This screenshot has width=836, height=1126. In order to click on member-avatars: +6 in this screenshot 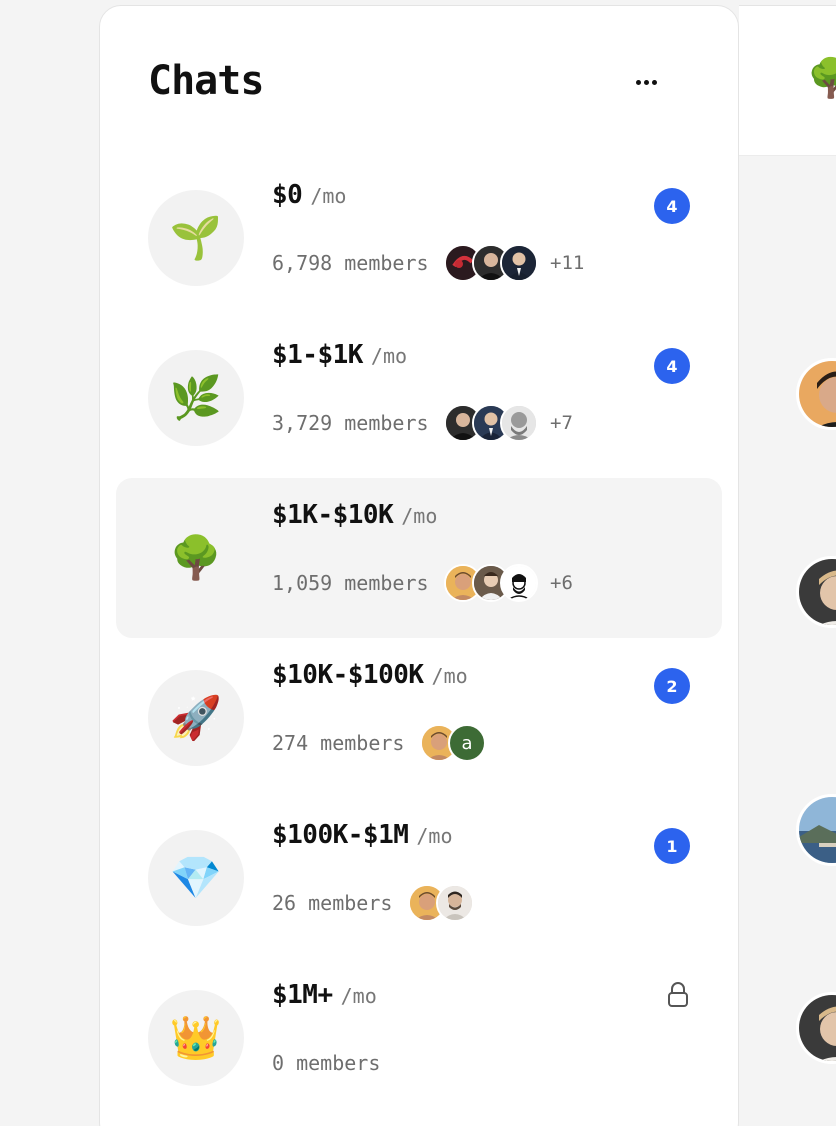, I will do `click(508, 583)`.